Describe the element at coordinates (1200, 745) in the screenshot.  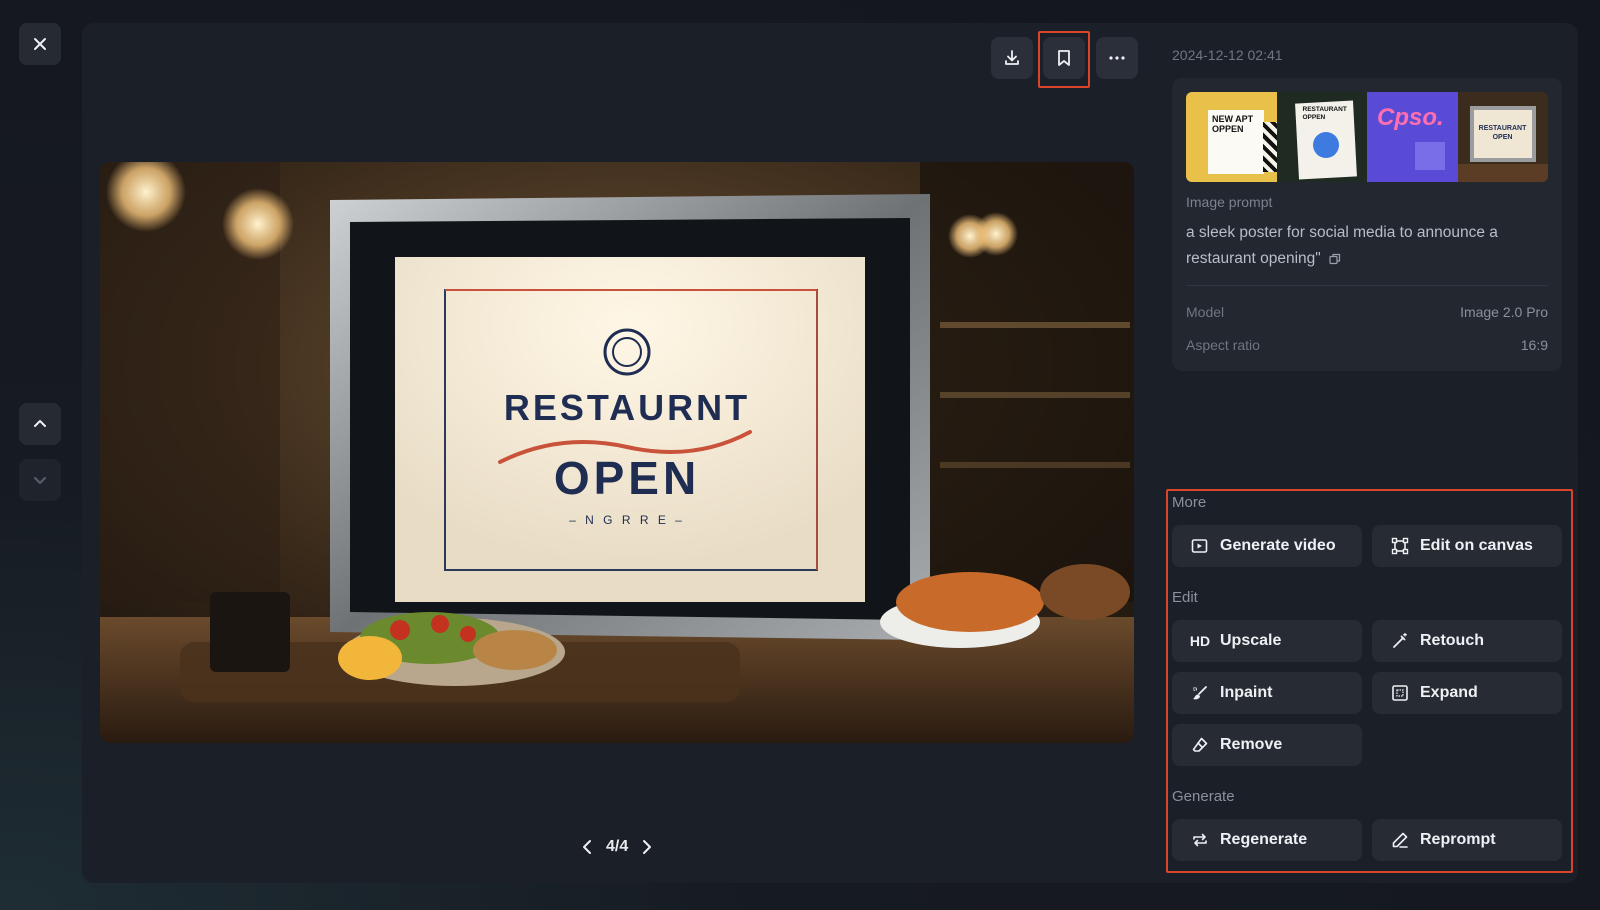
I see `eraser-icon` at that location.